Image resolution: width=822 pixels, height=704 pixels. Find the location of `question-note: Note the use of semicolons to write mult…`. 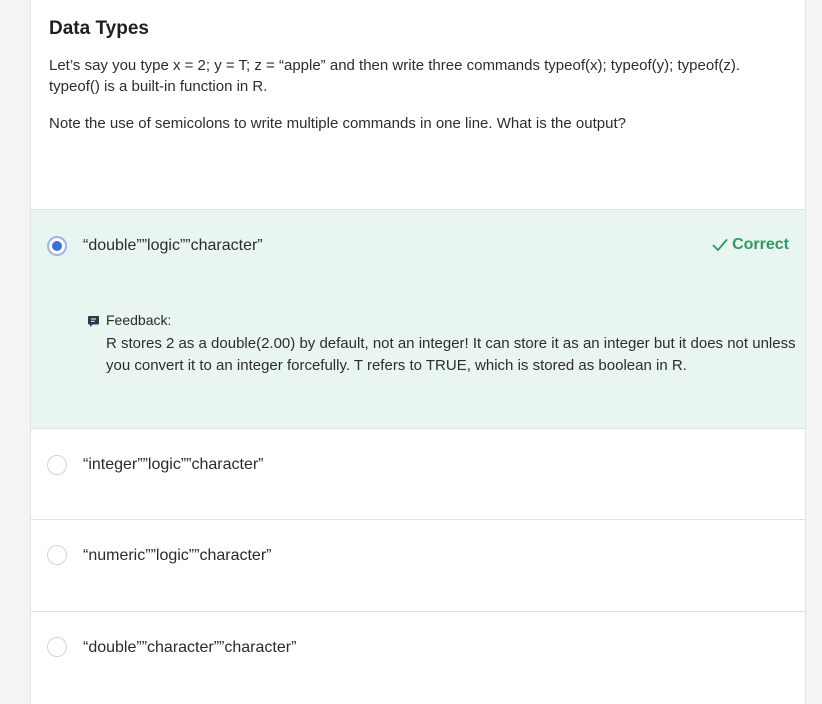

question-note: Note the use of semicolons to write mult… is located at coordinates (337, 123).